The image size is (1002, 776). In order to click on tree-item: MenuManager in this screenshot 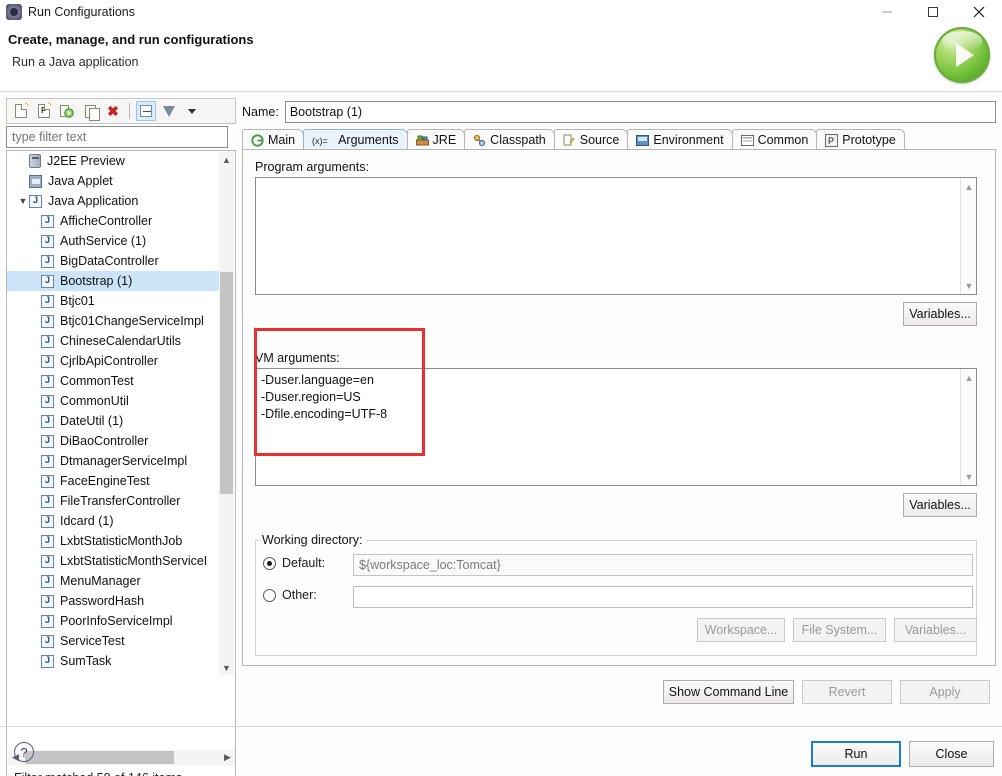, I will do `click(113, 581)`.